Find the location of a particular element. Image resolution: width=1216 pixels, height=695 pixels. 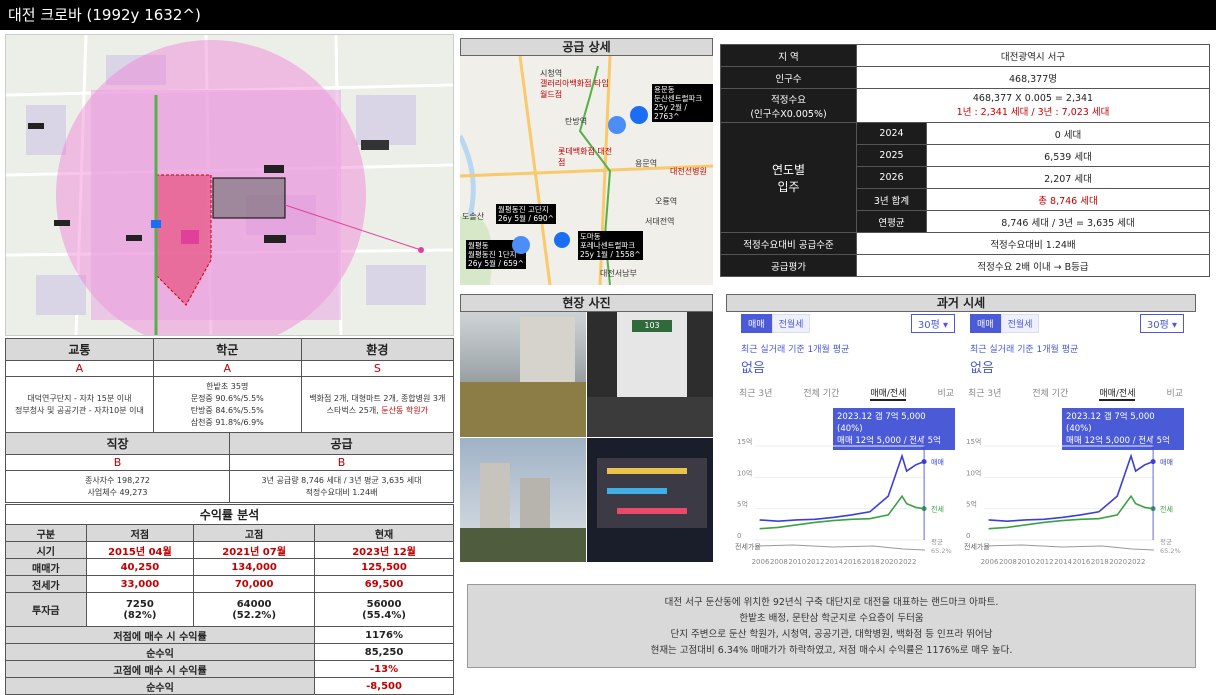

recent-label: 최근 실거래 기준 1개월 평균 is located at coordinates (1024, 350).